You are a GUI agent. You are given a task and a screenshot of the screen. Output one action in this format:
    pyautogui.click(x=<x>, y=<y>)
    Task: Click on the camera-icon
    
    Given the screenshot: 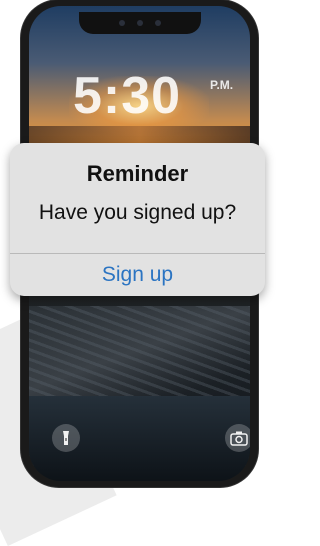 What is the action you would take?
    pyautogui.click(x=239, y=438)
    